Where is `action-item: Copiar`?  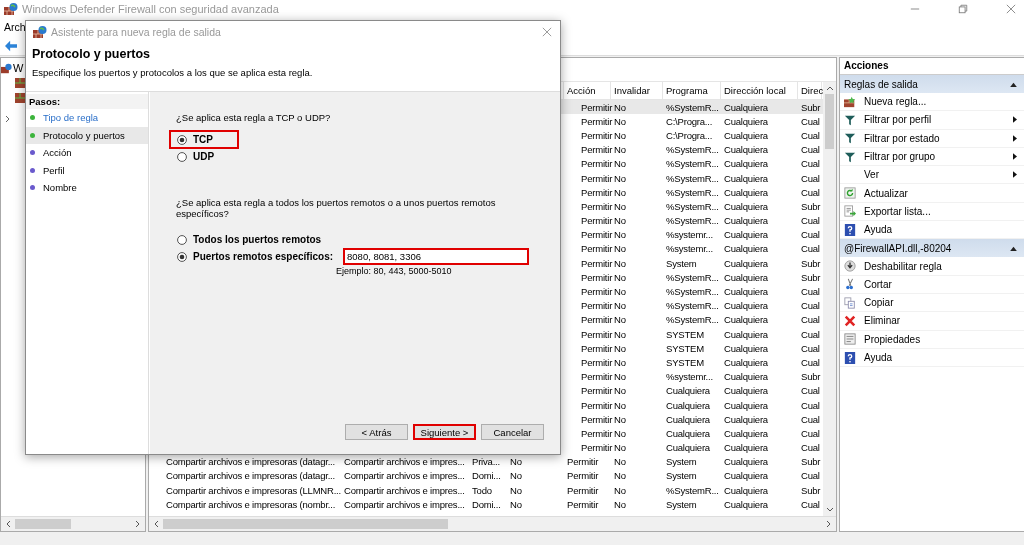 action-item: Copiar is located at coordinates (940, 303).